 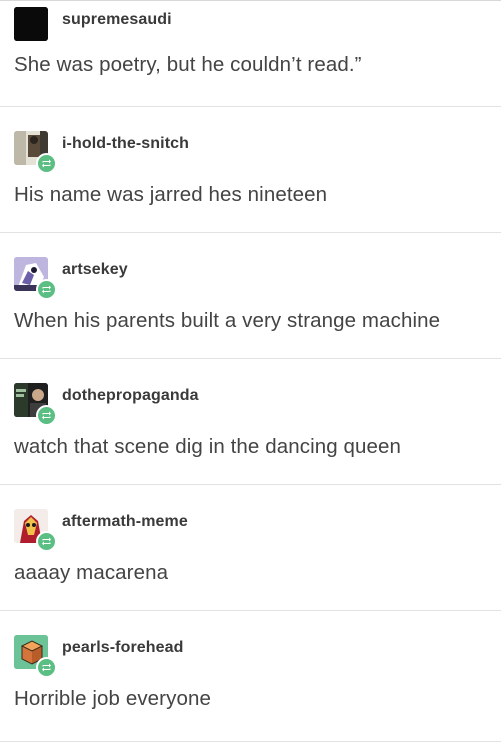 What do you see at coordinates (171, 194) in the screenshot?
I see `post-text: His name was jarred hes nineteen` at bounding box center [171, 194].